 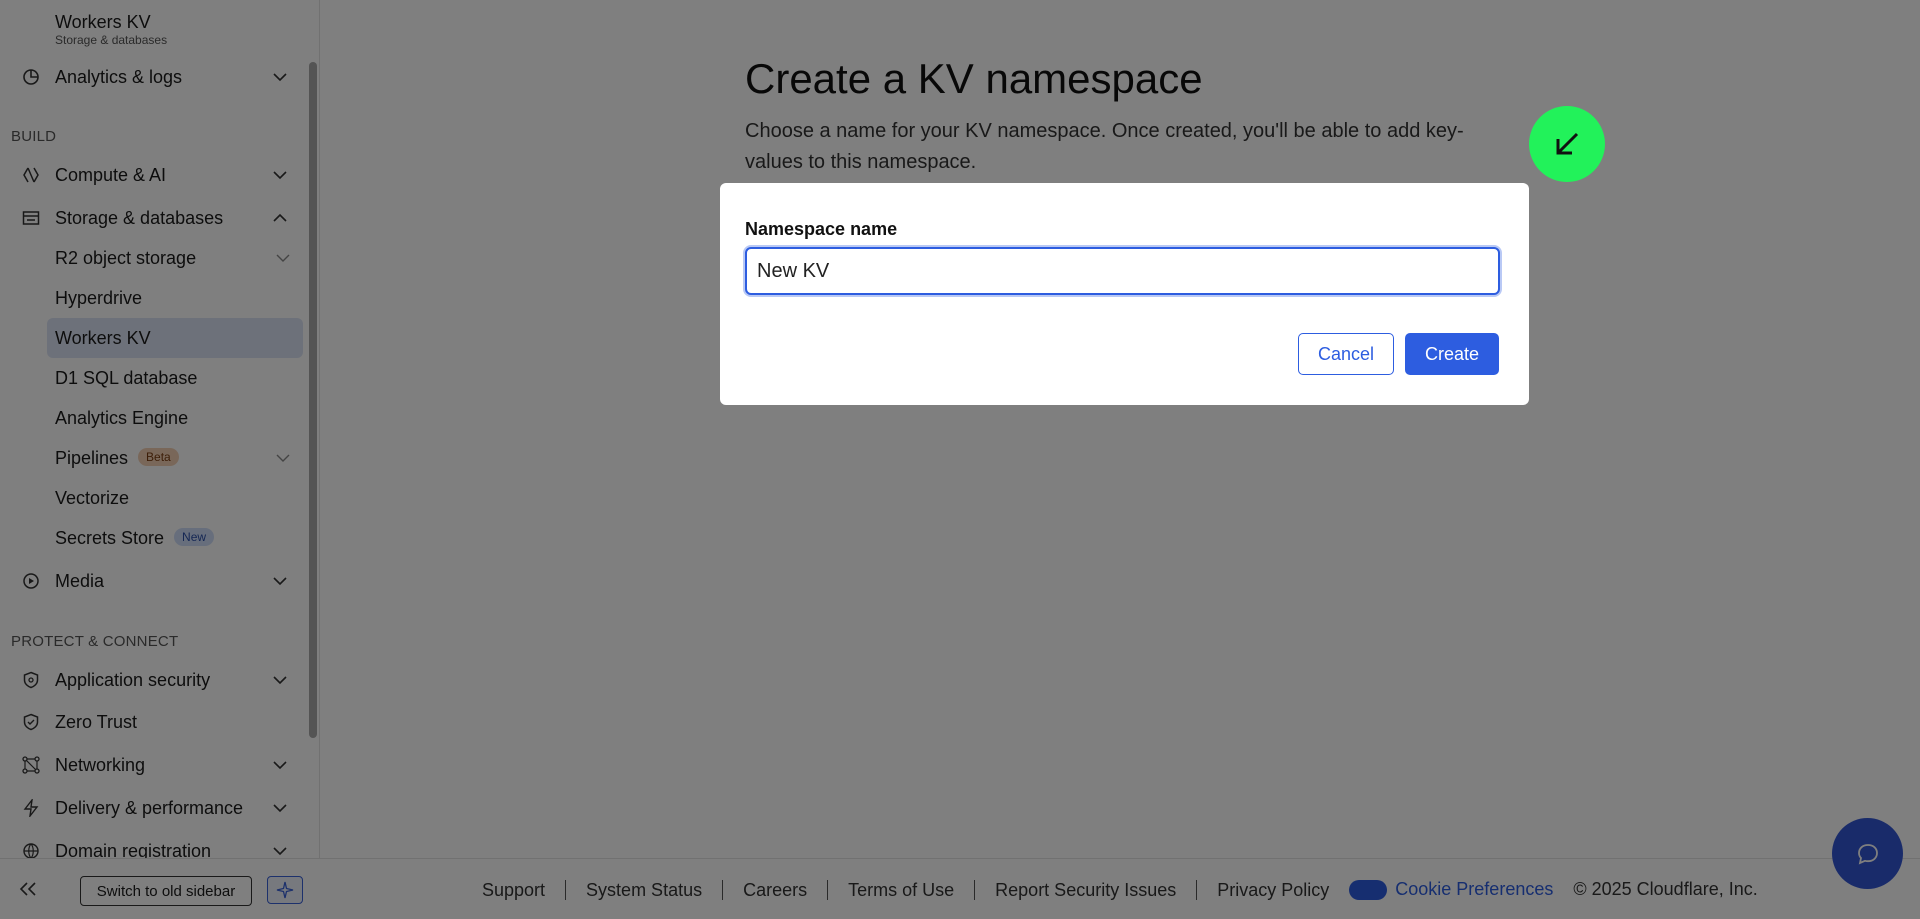 I want to click on namespace-name-label: Namespace name, so click(x=821, y=229).